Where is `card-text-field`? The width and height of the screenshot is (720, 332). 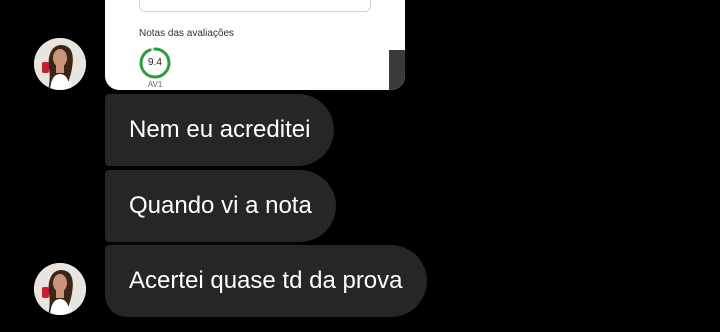 card-text-field is located at coordinates (255, 6).